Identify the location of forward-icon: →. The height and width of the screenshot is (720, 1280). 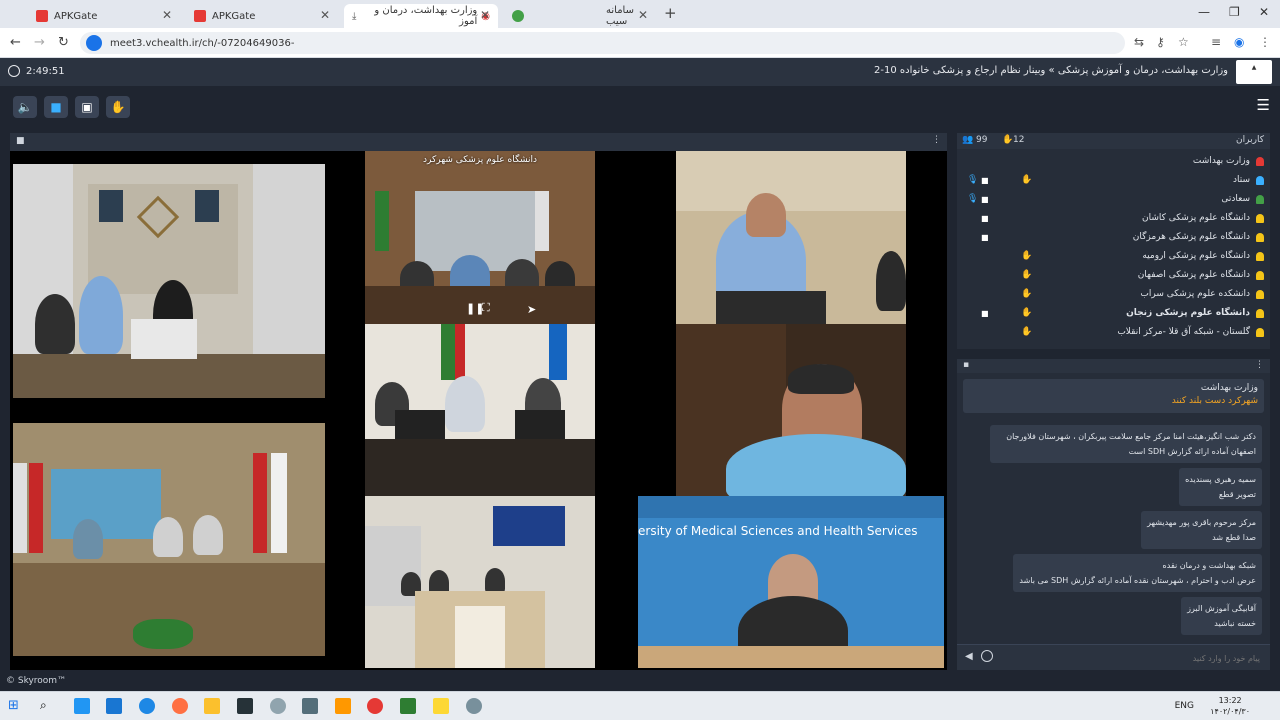
(39, 42).